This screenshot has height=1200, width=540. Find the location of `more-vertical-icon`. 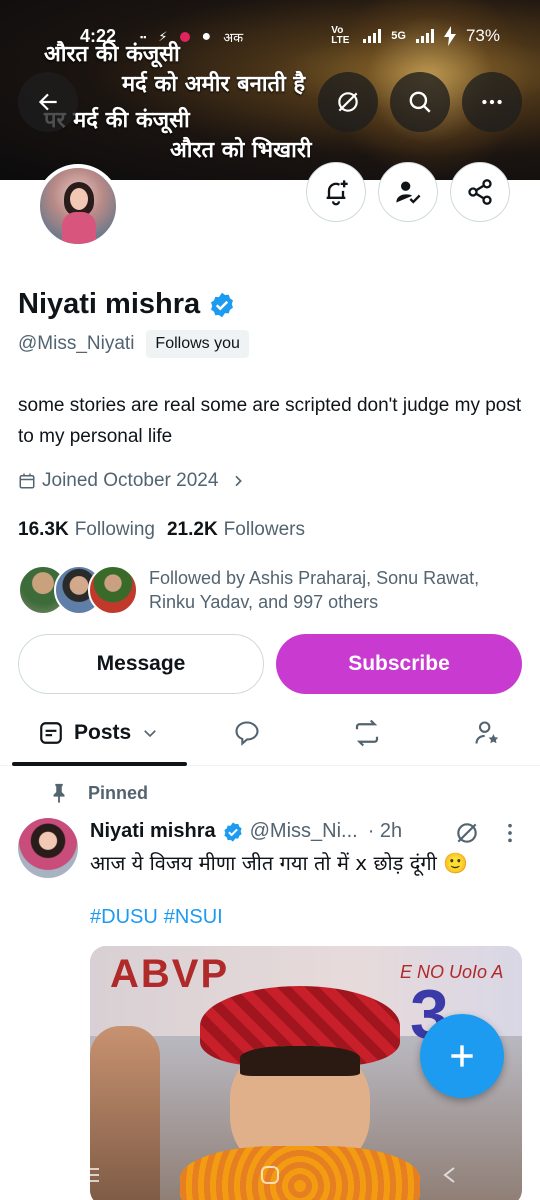

more-vertical-icon is located at coordinates (510, 833).